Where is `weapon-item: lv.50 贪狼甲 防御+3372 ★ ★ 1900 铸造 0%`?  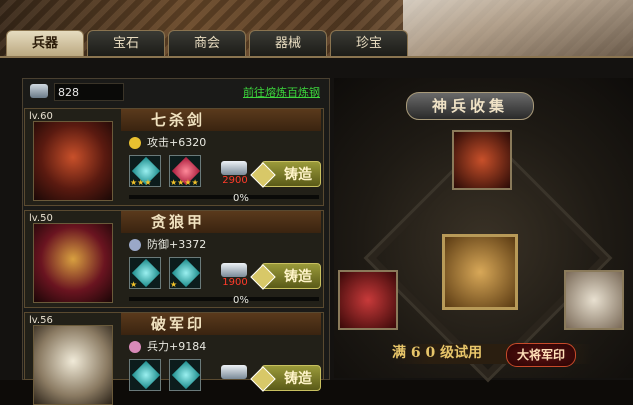 weapon-item: lv.50 贪狼甲 防御+3372 ★ ★ 1900 铸造 0% is located at coordinates (174, 259).